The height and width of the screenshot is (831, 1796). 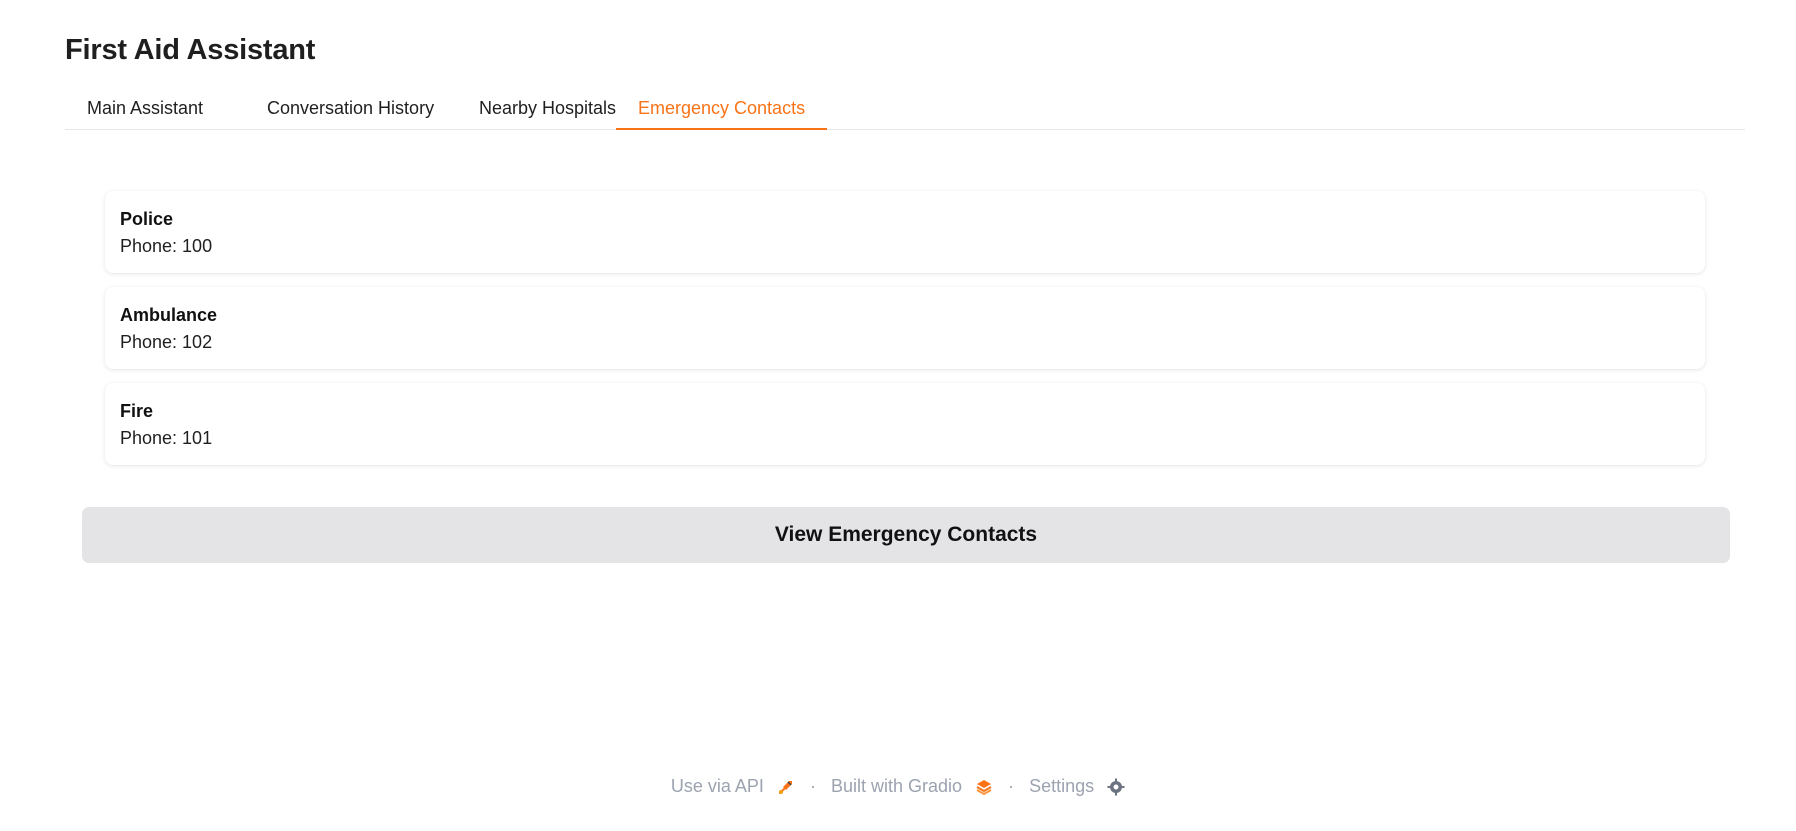 I want to click on use-via-api-label: Use via API, so click(x=717, y=786).